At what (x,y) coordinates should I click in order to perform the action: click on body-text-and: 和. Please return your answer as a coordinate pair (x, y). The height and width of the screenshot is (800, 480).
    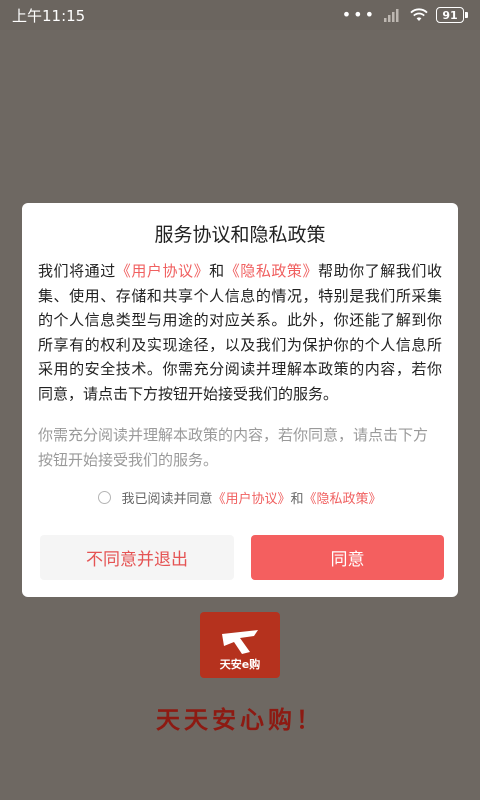
    Looking at the image, I should click on (217, 271).